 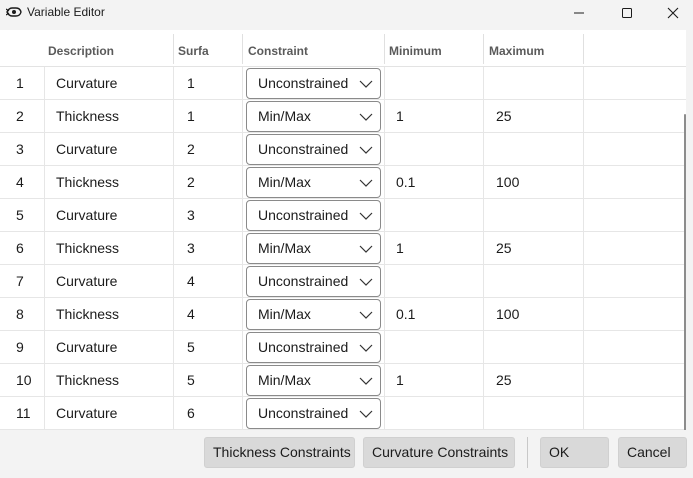 What do you see at coordinates (30, 347) in the screenshot?
I see `row-index: 9` at bounding box center [30, 347].